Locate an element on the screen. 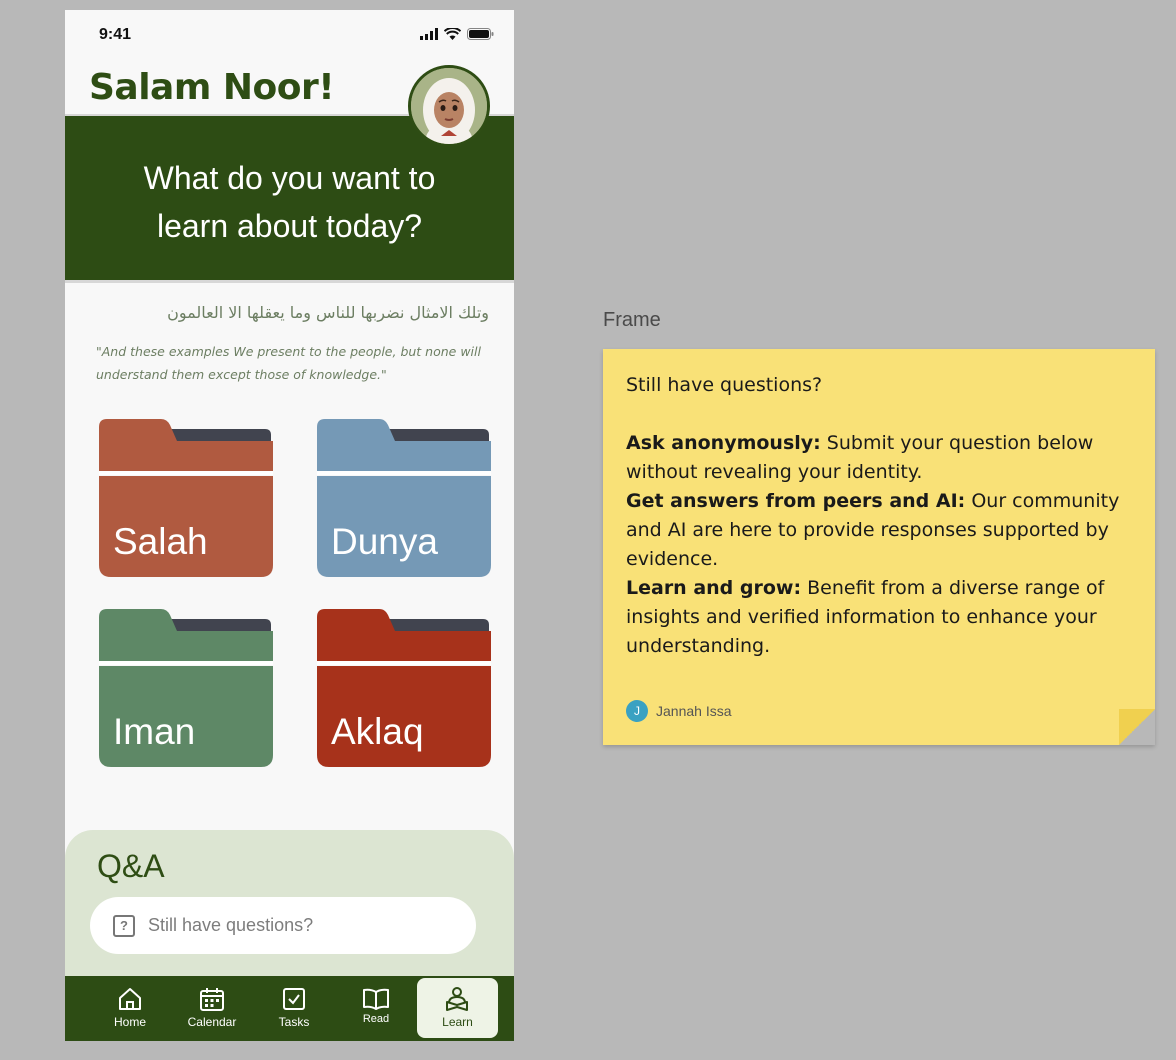 The image size is (1176, 1060). question-icon: ? is located at coordinates (124, 926).